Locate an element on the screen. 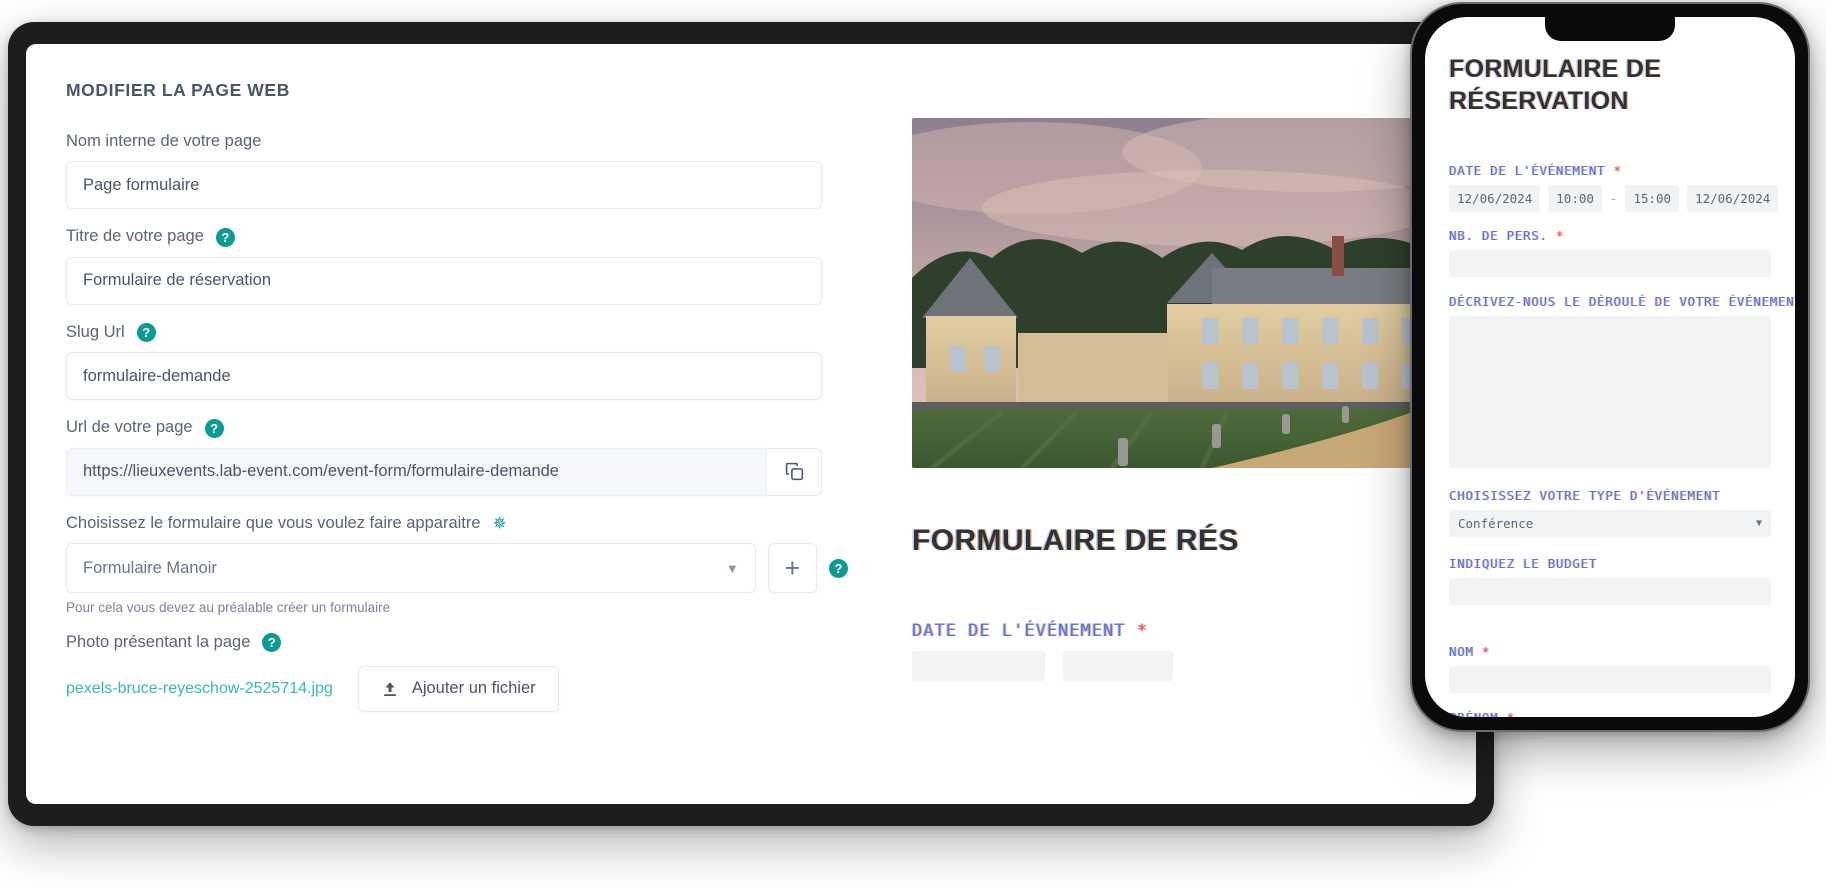 This screenshot has width=1826, height=887. slug-input: formulaire-demande is located at coordinates (444, 376).